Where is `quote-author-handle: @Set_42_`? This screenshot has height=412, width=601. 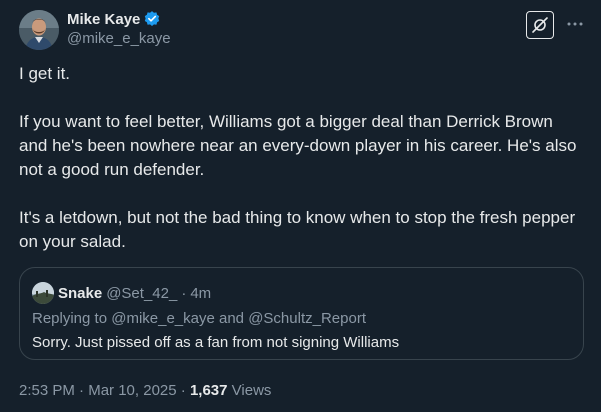 quote-author-handle: @Set_42_ is located at coordinates (141, 293).